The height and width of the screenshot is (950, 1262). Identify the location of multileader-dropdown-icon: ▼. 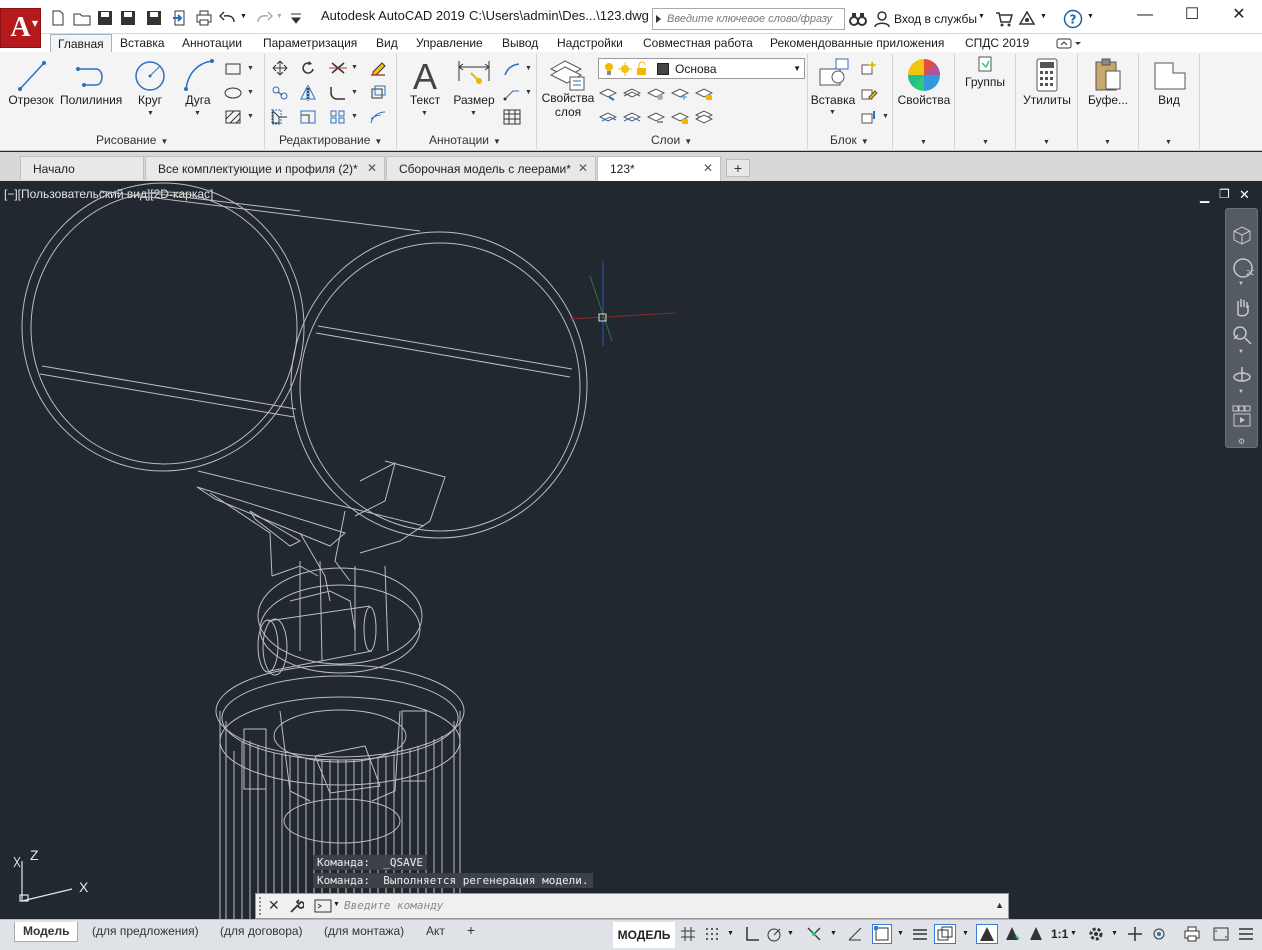
(528, 92).